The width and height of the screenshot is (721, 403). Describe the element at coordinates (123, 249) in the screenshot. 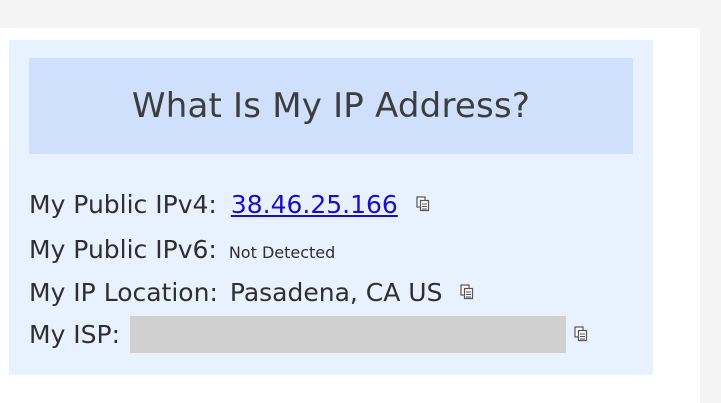

I see `ipv6-label: My Public IPv6:` at that location.